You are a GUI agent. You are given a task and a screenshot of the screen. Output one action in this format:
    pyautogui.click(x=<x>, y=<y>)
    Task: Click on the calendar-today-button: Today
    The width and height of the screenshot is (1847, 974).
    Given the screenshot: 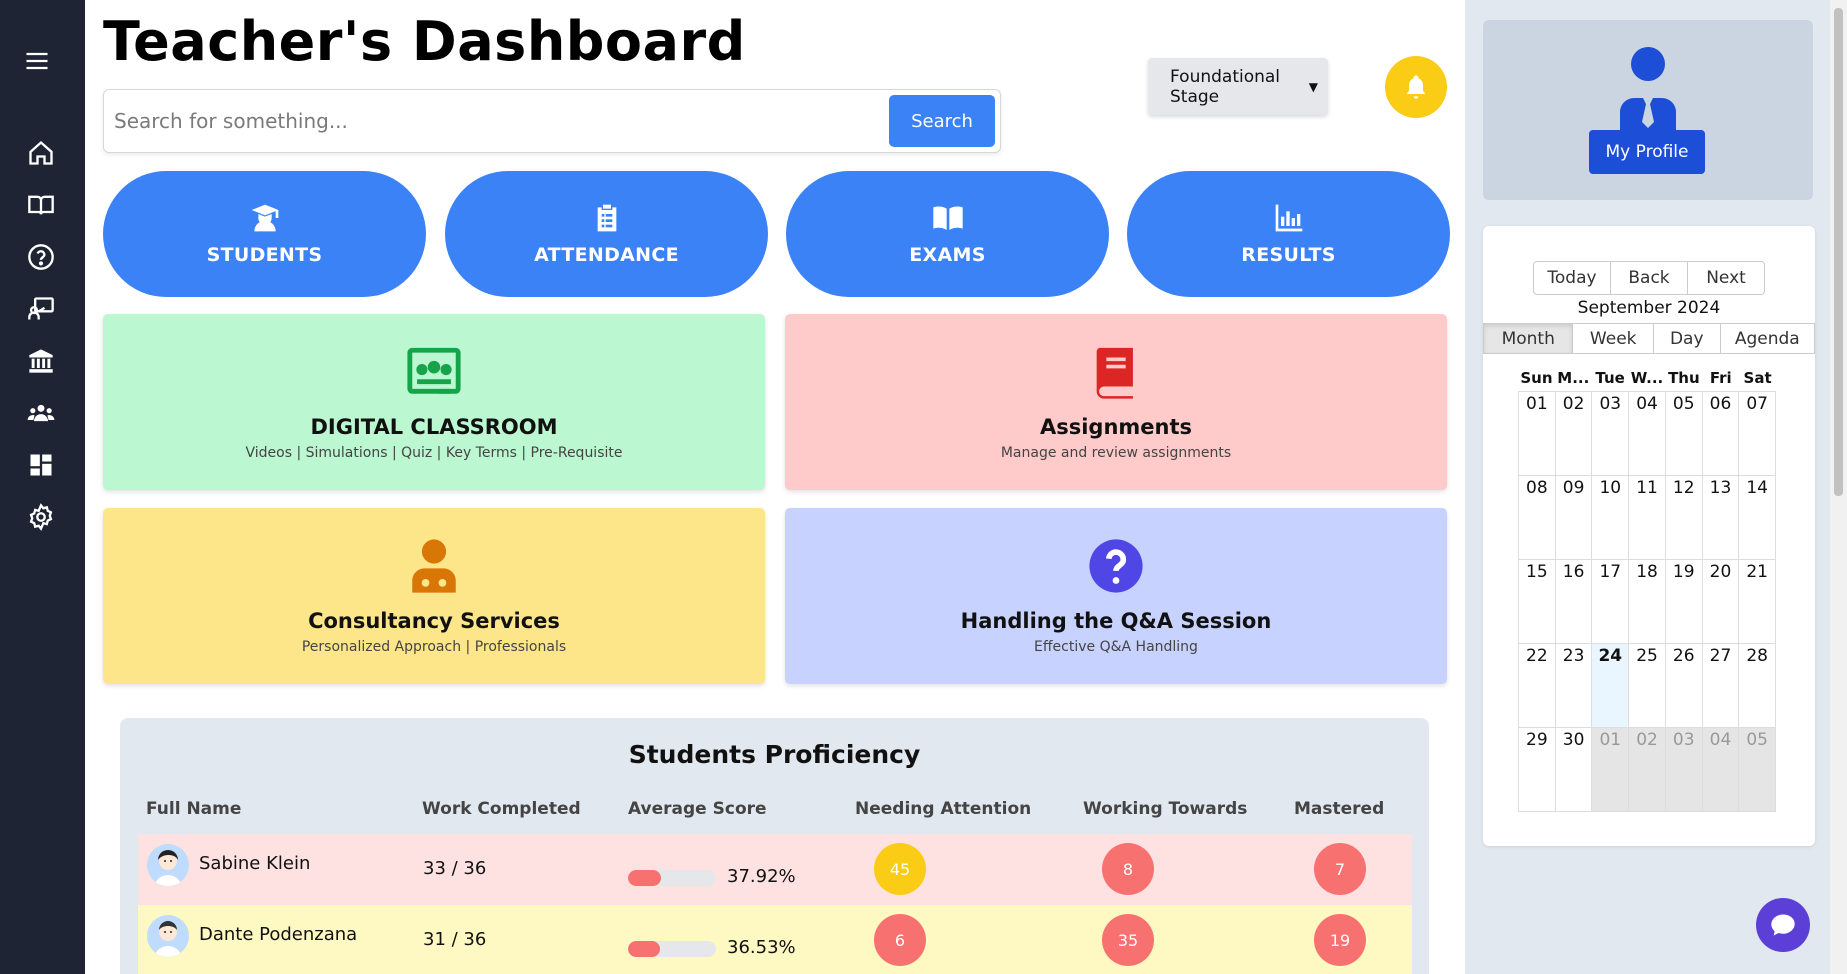 What is the action you would take?
    pyautogui.click(x=1572, y=278)
    